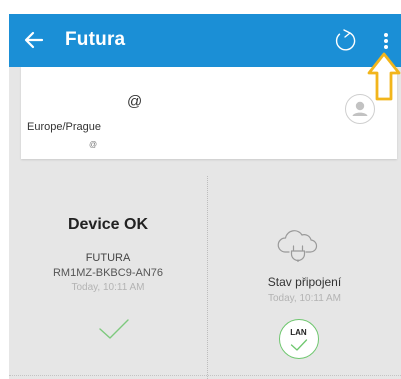  Describe the element at coordinates (64, 127) in the screenshot. I see `account-timezone: Europe/Prague` at that location.